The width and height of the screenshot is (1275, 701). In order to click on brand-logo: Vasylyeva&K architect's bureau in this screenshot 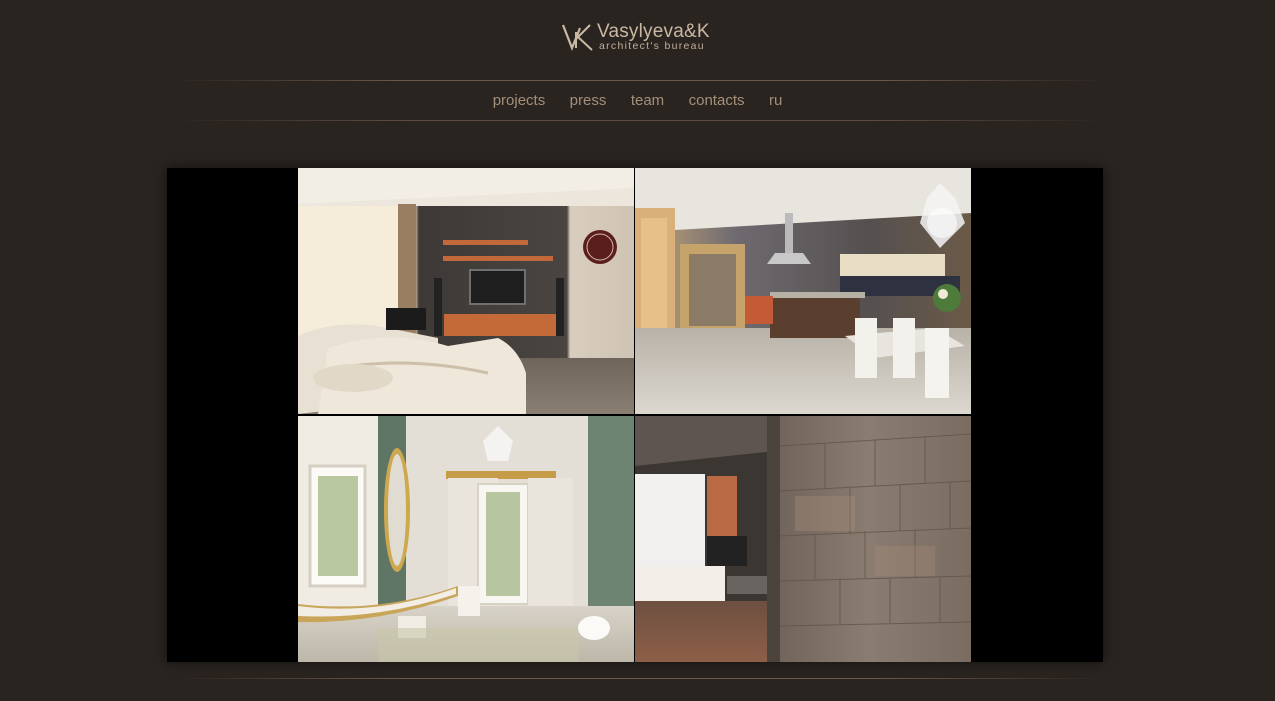, I will do `click(642, 38)`.